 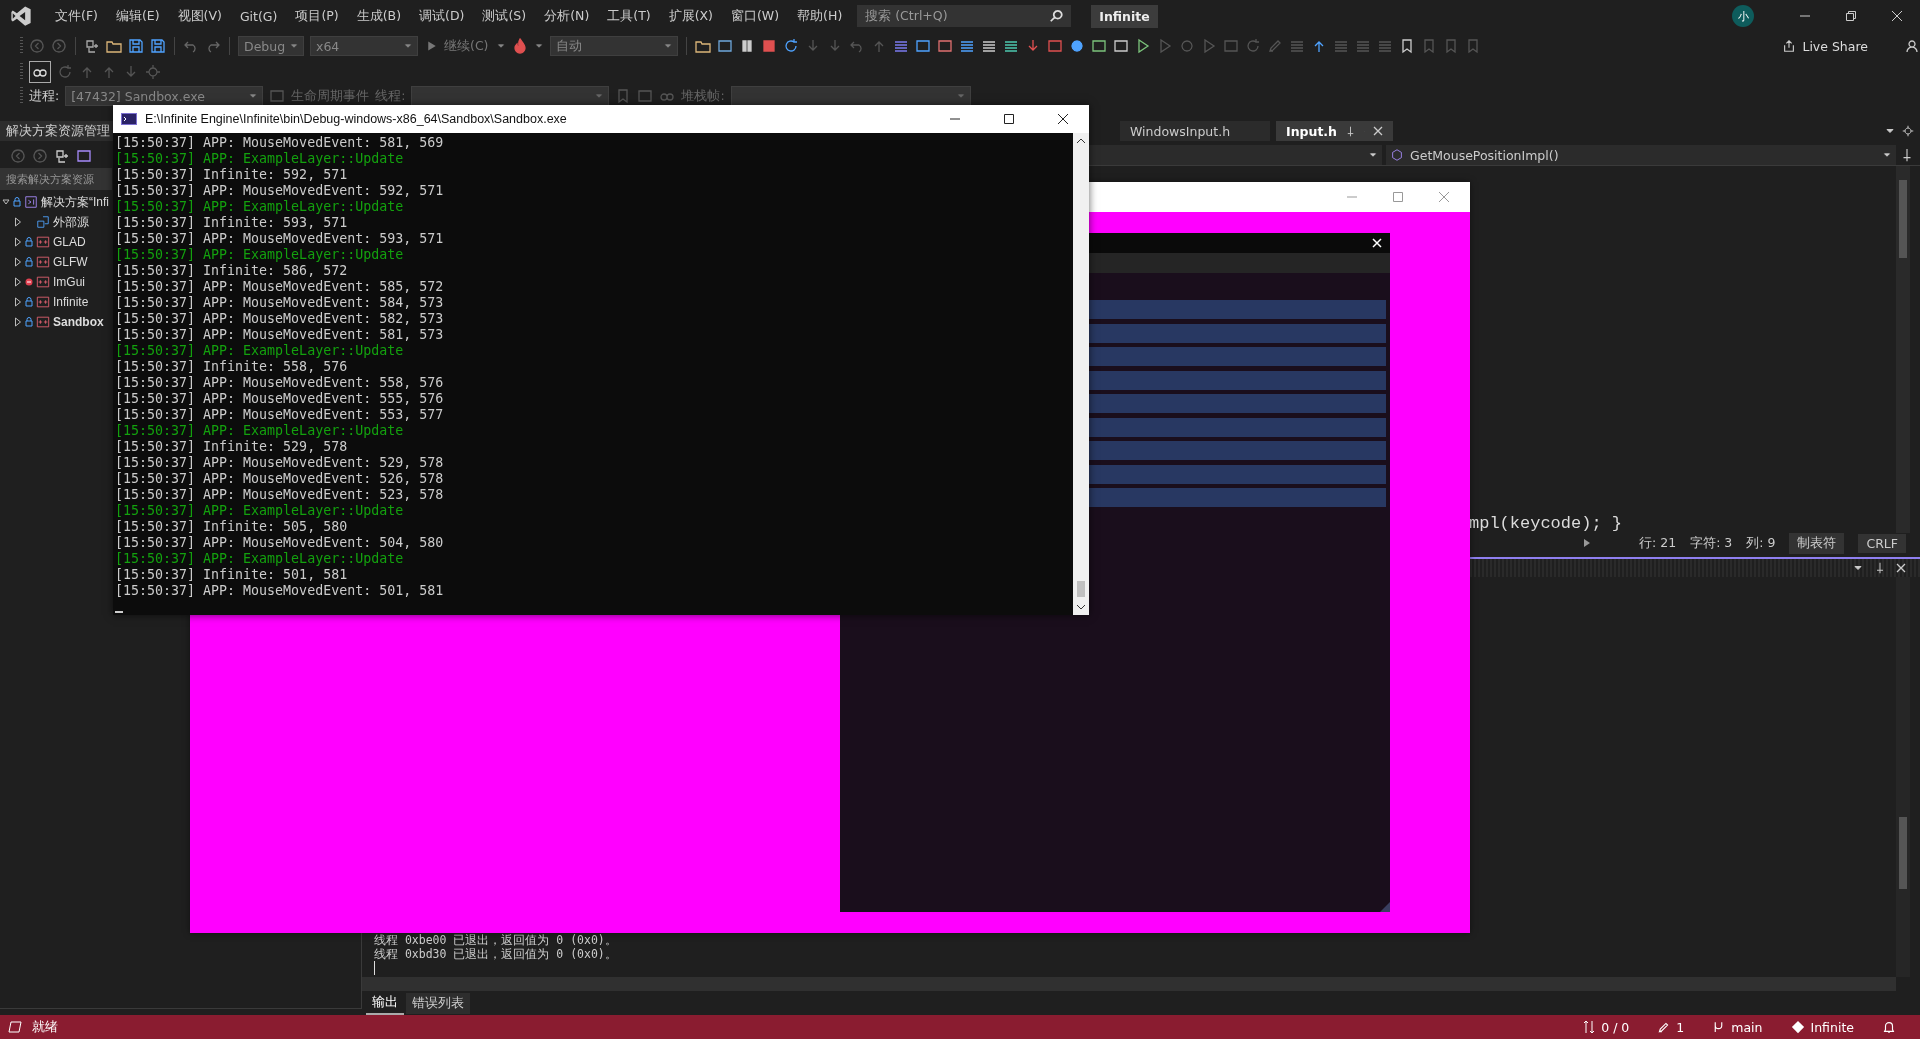 I want to click on account-avatar: 小, so click(x=1743, y=16).